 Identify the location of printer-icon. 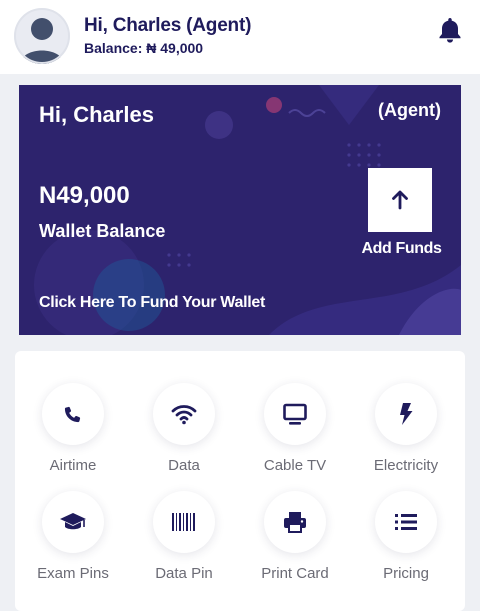
(295, 522).